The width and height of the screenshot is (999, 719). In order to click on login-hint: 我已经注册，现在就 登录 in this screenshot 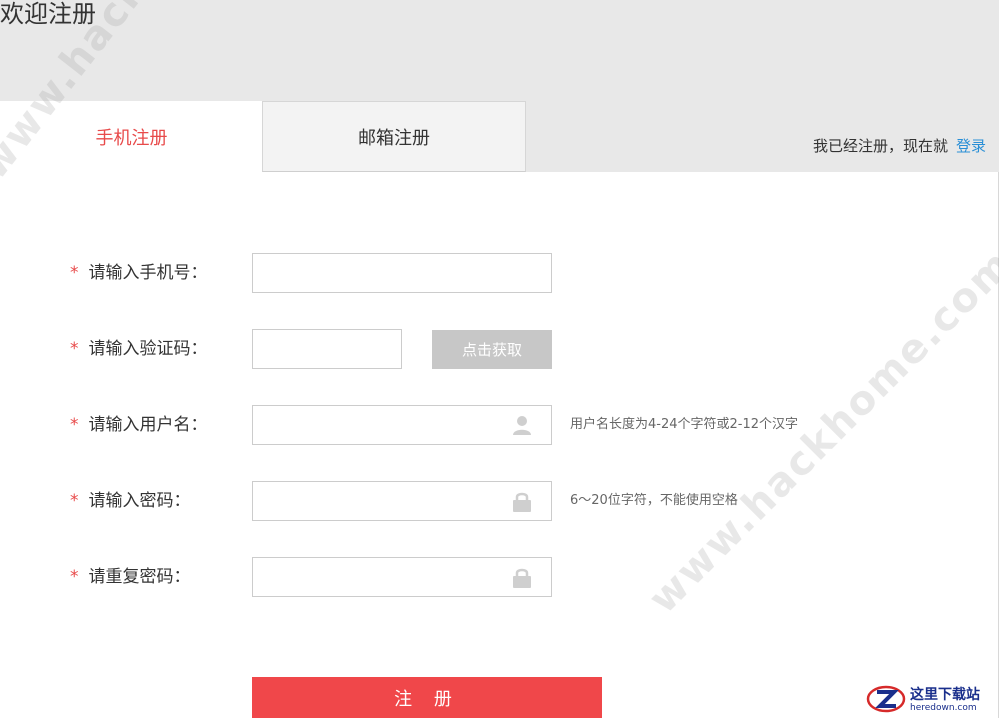, I will do `click(899, 146)`.